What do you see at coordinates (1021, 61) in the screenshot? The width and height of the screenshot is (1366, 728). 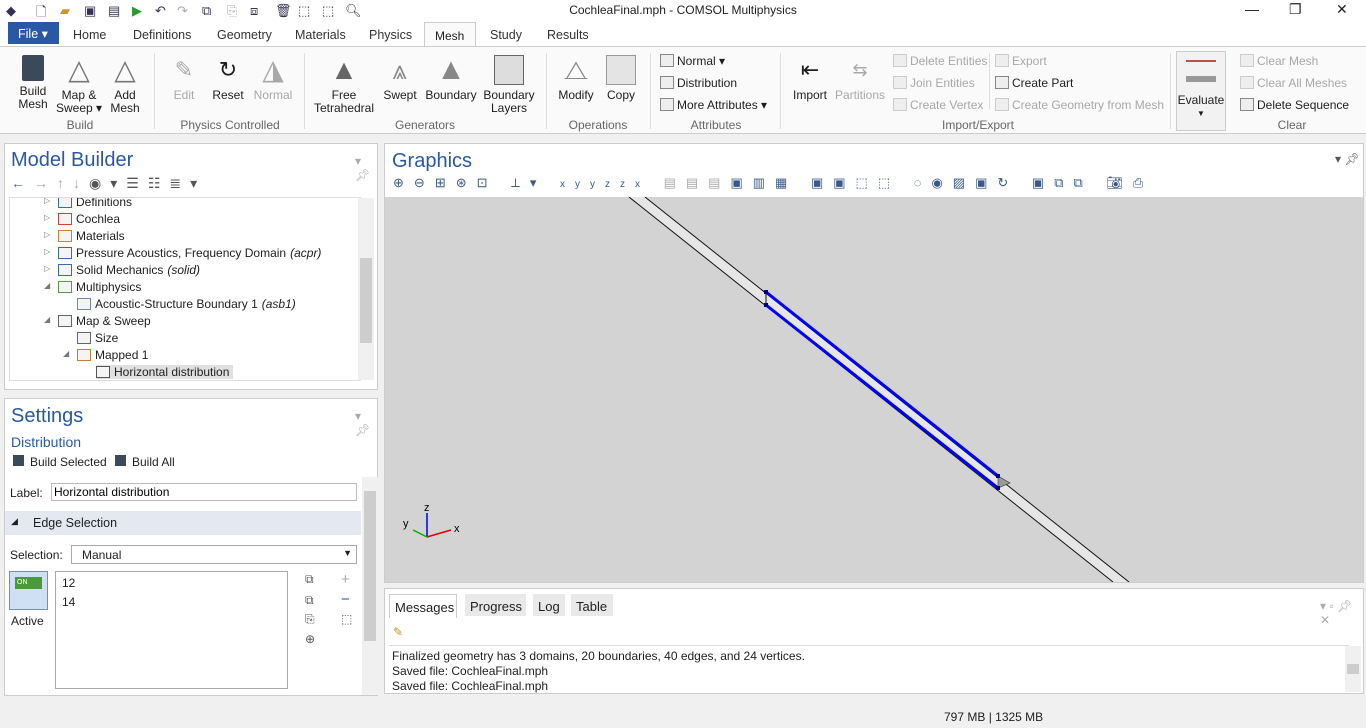 I see `export-button: Export` at bounding box center [1021, 61].